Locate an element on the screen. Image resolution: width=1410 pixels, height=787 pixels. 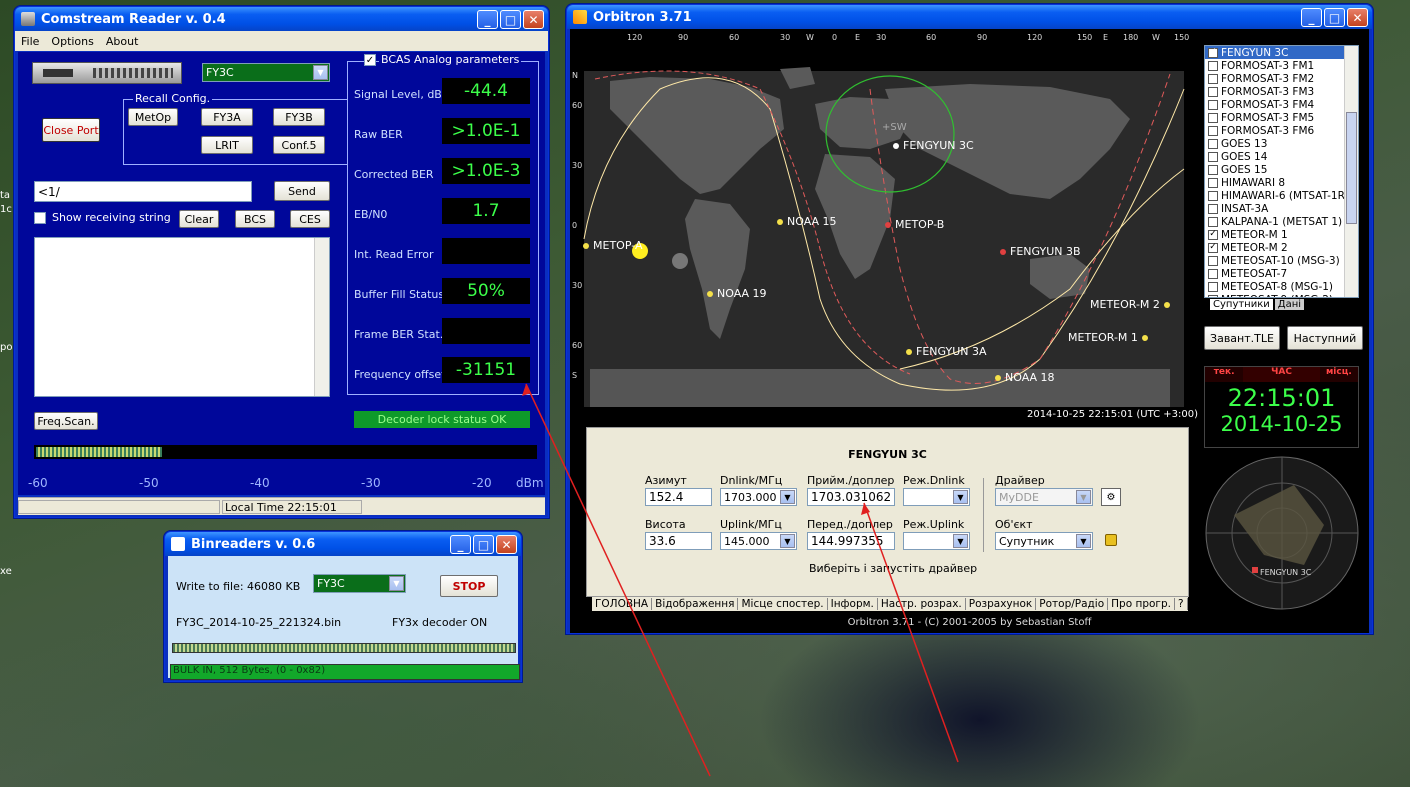
show-receiving-checkbox is located at coordinates (40, 218).